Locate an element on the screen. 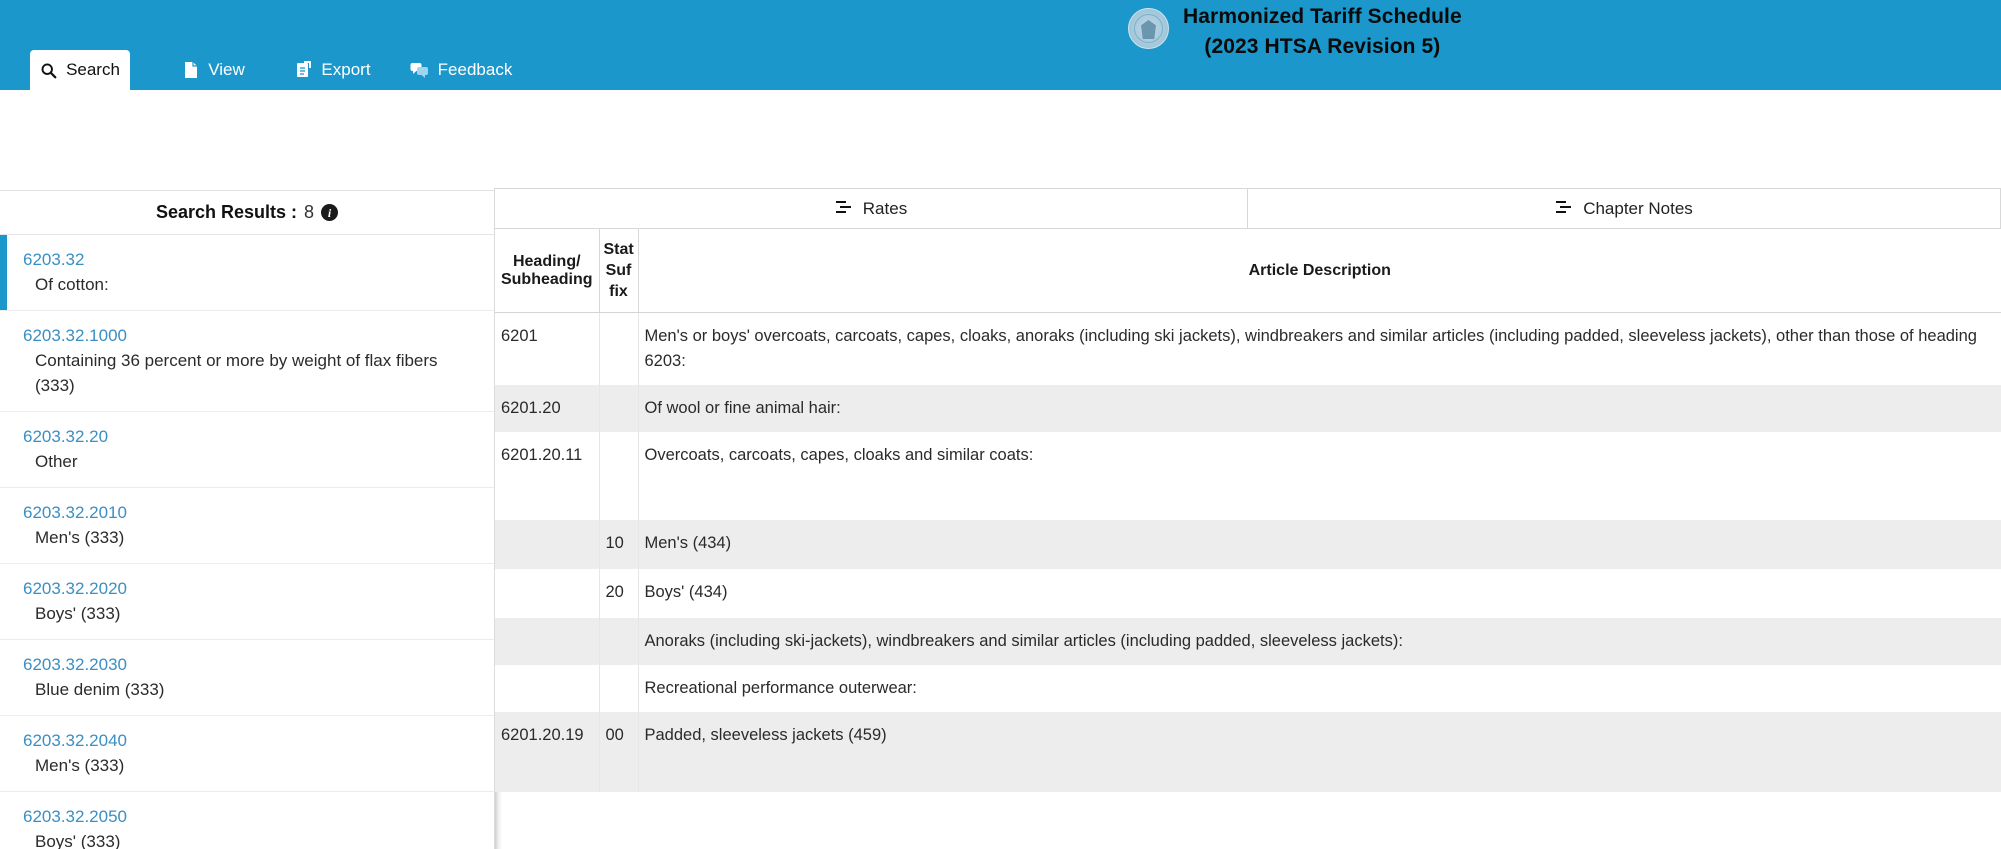 The image size is (2001, 849). comments-icon is located at coordinates (419, 70).